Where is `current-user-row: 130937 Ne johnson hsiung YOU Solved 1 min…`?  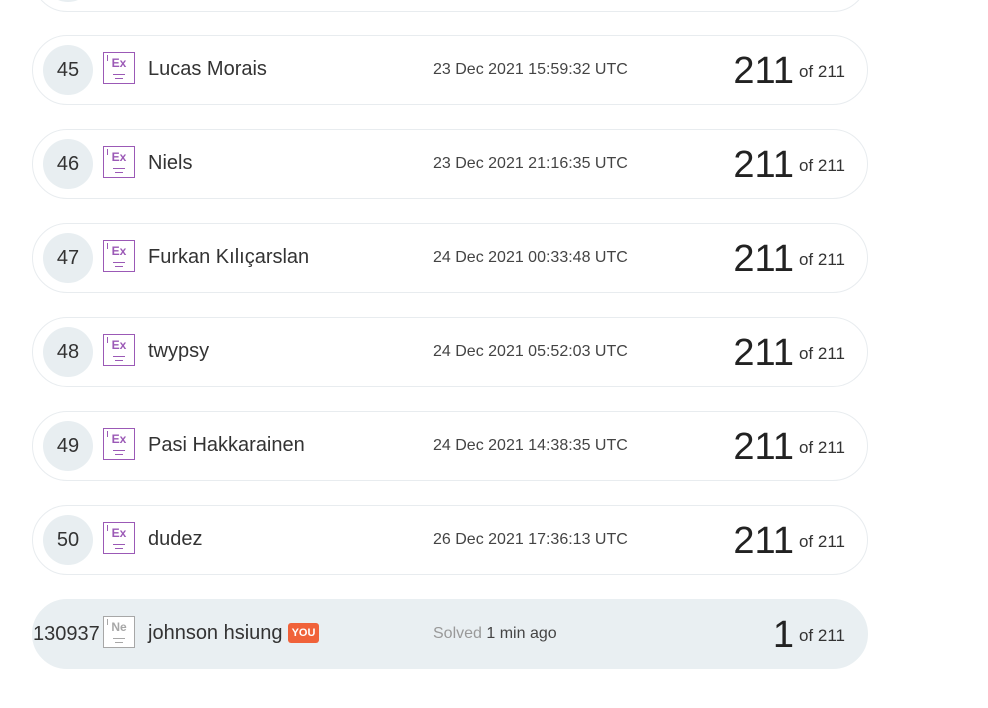 current-user-row: 130937 Ne johnson hsiung YOU Solved 1 min… is located at coordinates (450, 634).